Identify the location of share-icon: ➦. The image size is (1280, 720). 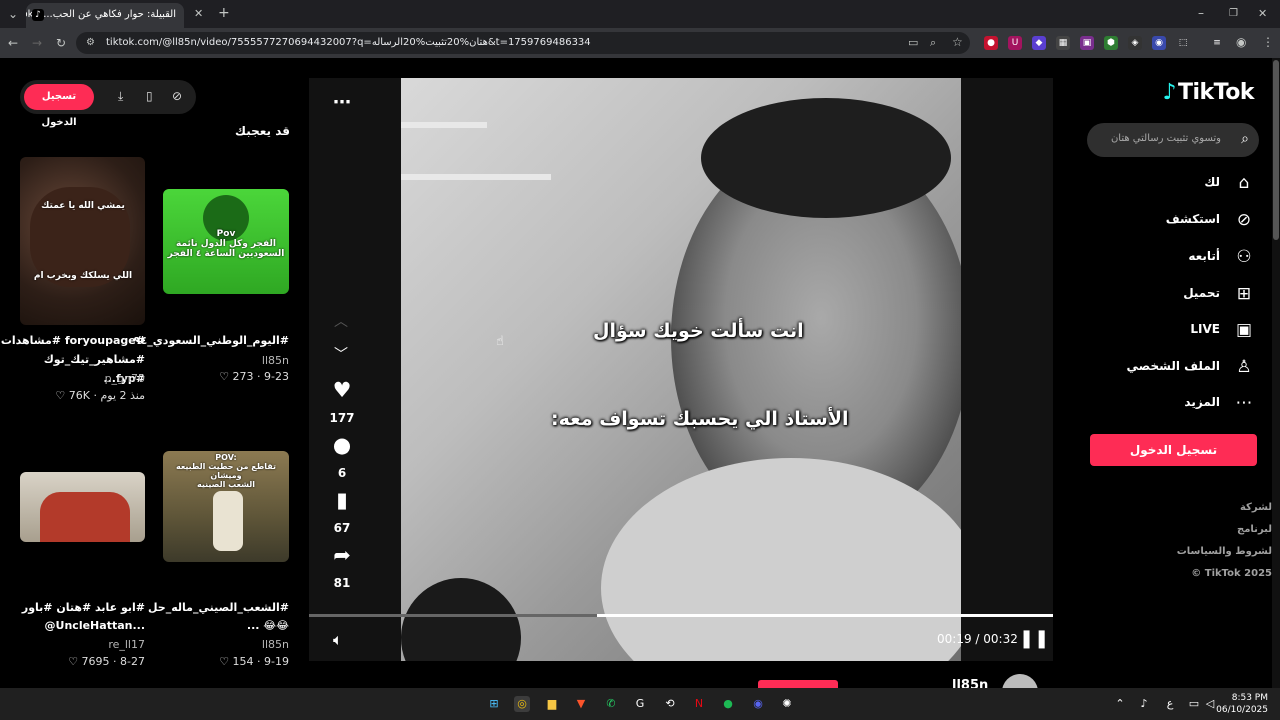
(342, 555).